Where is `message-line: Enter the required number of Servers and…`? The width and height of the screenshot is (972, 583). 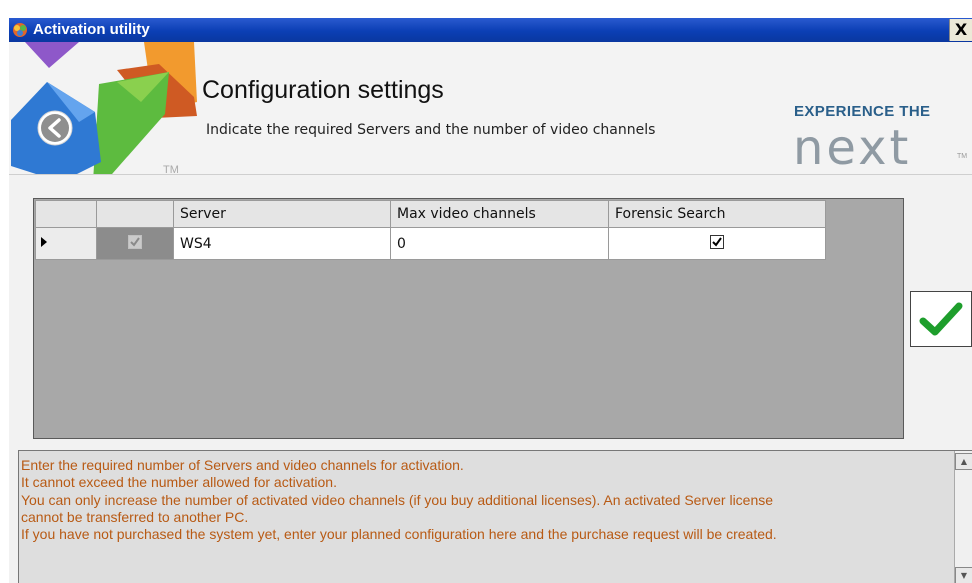 message-line: Enter the required number of Servers and… is located at coordinates (242, 465).